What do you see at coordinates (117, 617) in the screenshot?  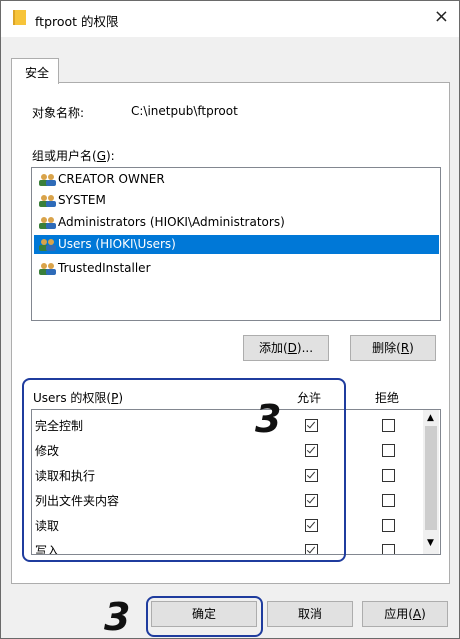 I see `step-number-ok: 3` at bounding box center [117, 617].